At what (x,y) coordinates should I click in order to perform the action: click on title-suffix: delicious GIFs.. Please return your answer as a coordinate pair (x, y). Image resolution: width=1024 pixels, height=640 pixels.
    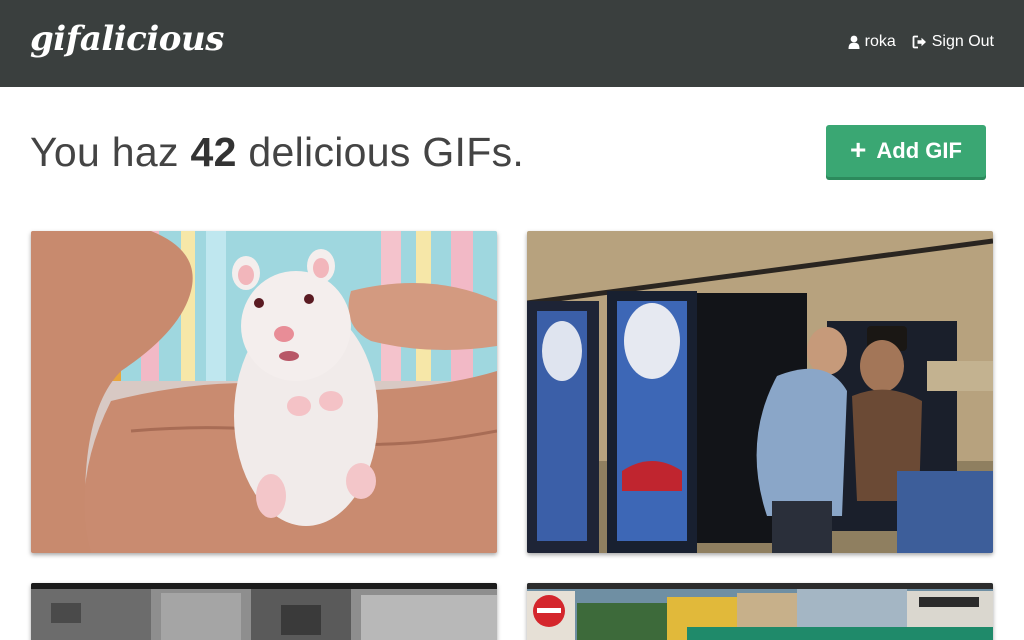
    Looking at the image, I should click on (386, 152).